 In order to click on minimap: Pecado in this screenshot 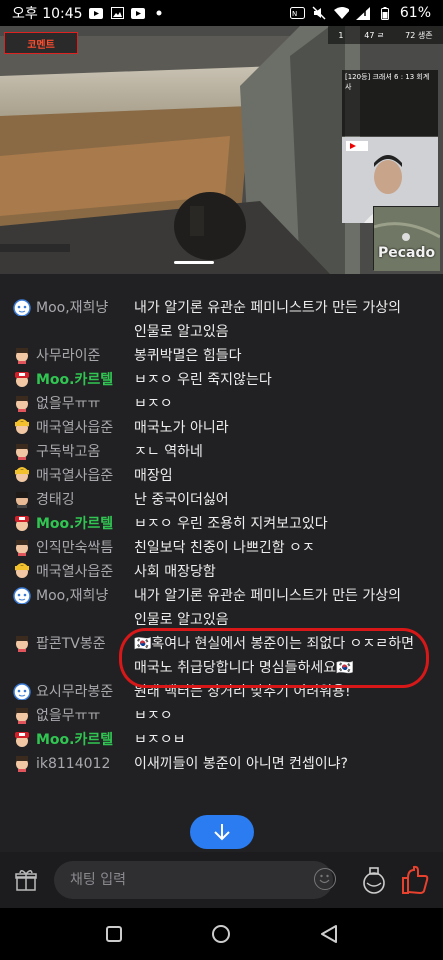, I will do `click(406, 238)`.